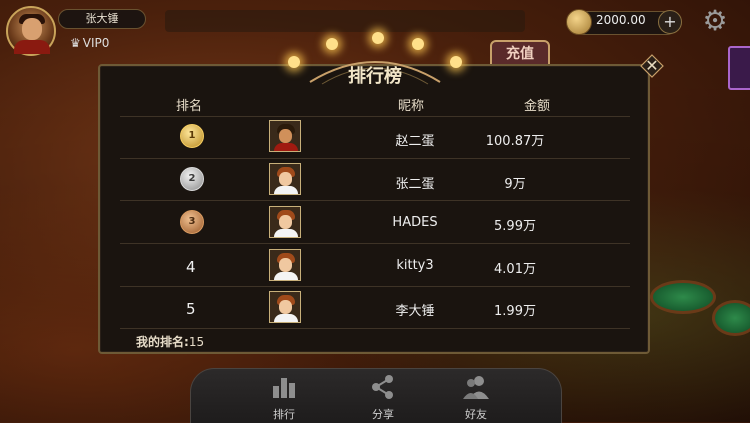 Image resolution: width=750 pixels, height=423 pixels. I want to click on share-icon, so click(382, 387).